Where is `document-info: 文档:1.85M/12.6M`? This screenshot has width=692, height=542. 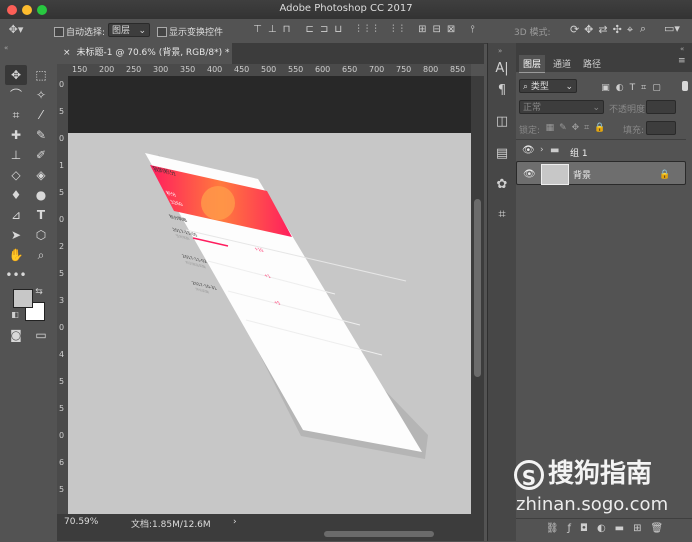
document-info: 文档:1.85M/12.6M is located at coordinates (171, 523).